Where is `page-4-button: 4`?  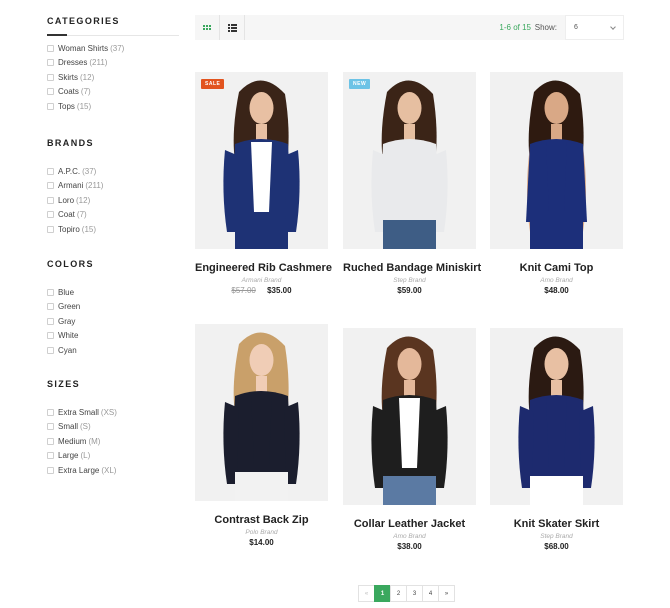 page-4-button: 4 is located at coordinates (430, 593).